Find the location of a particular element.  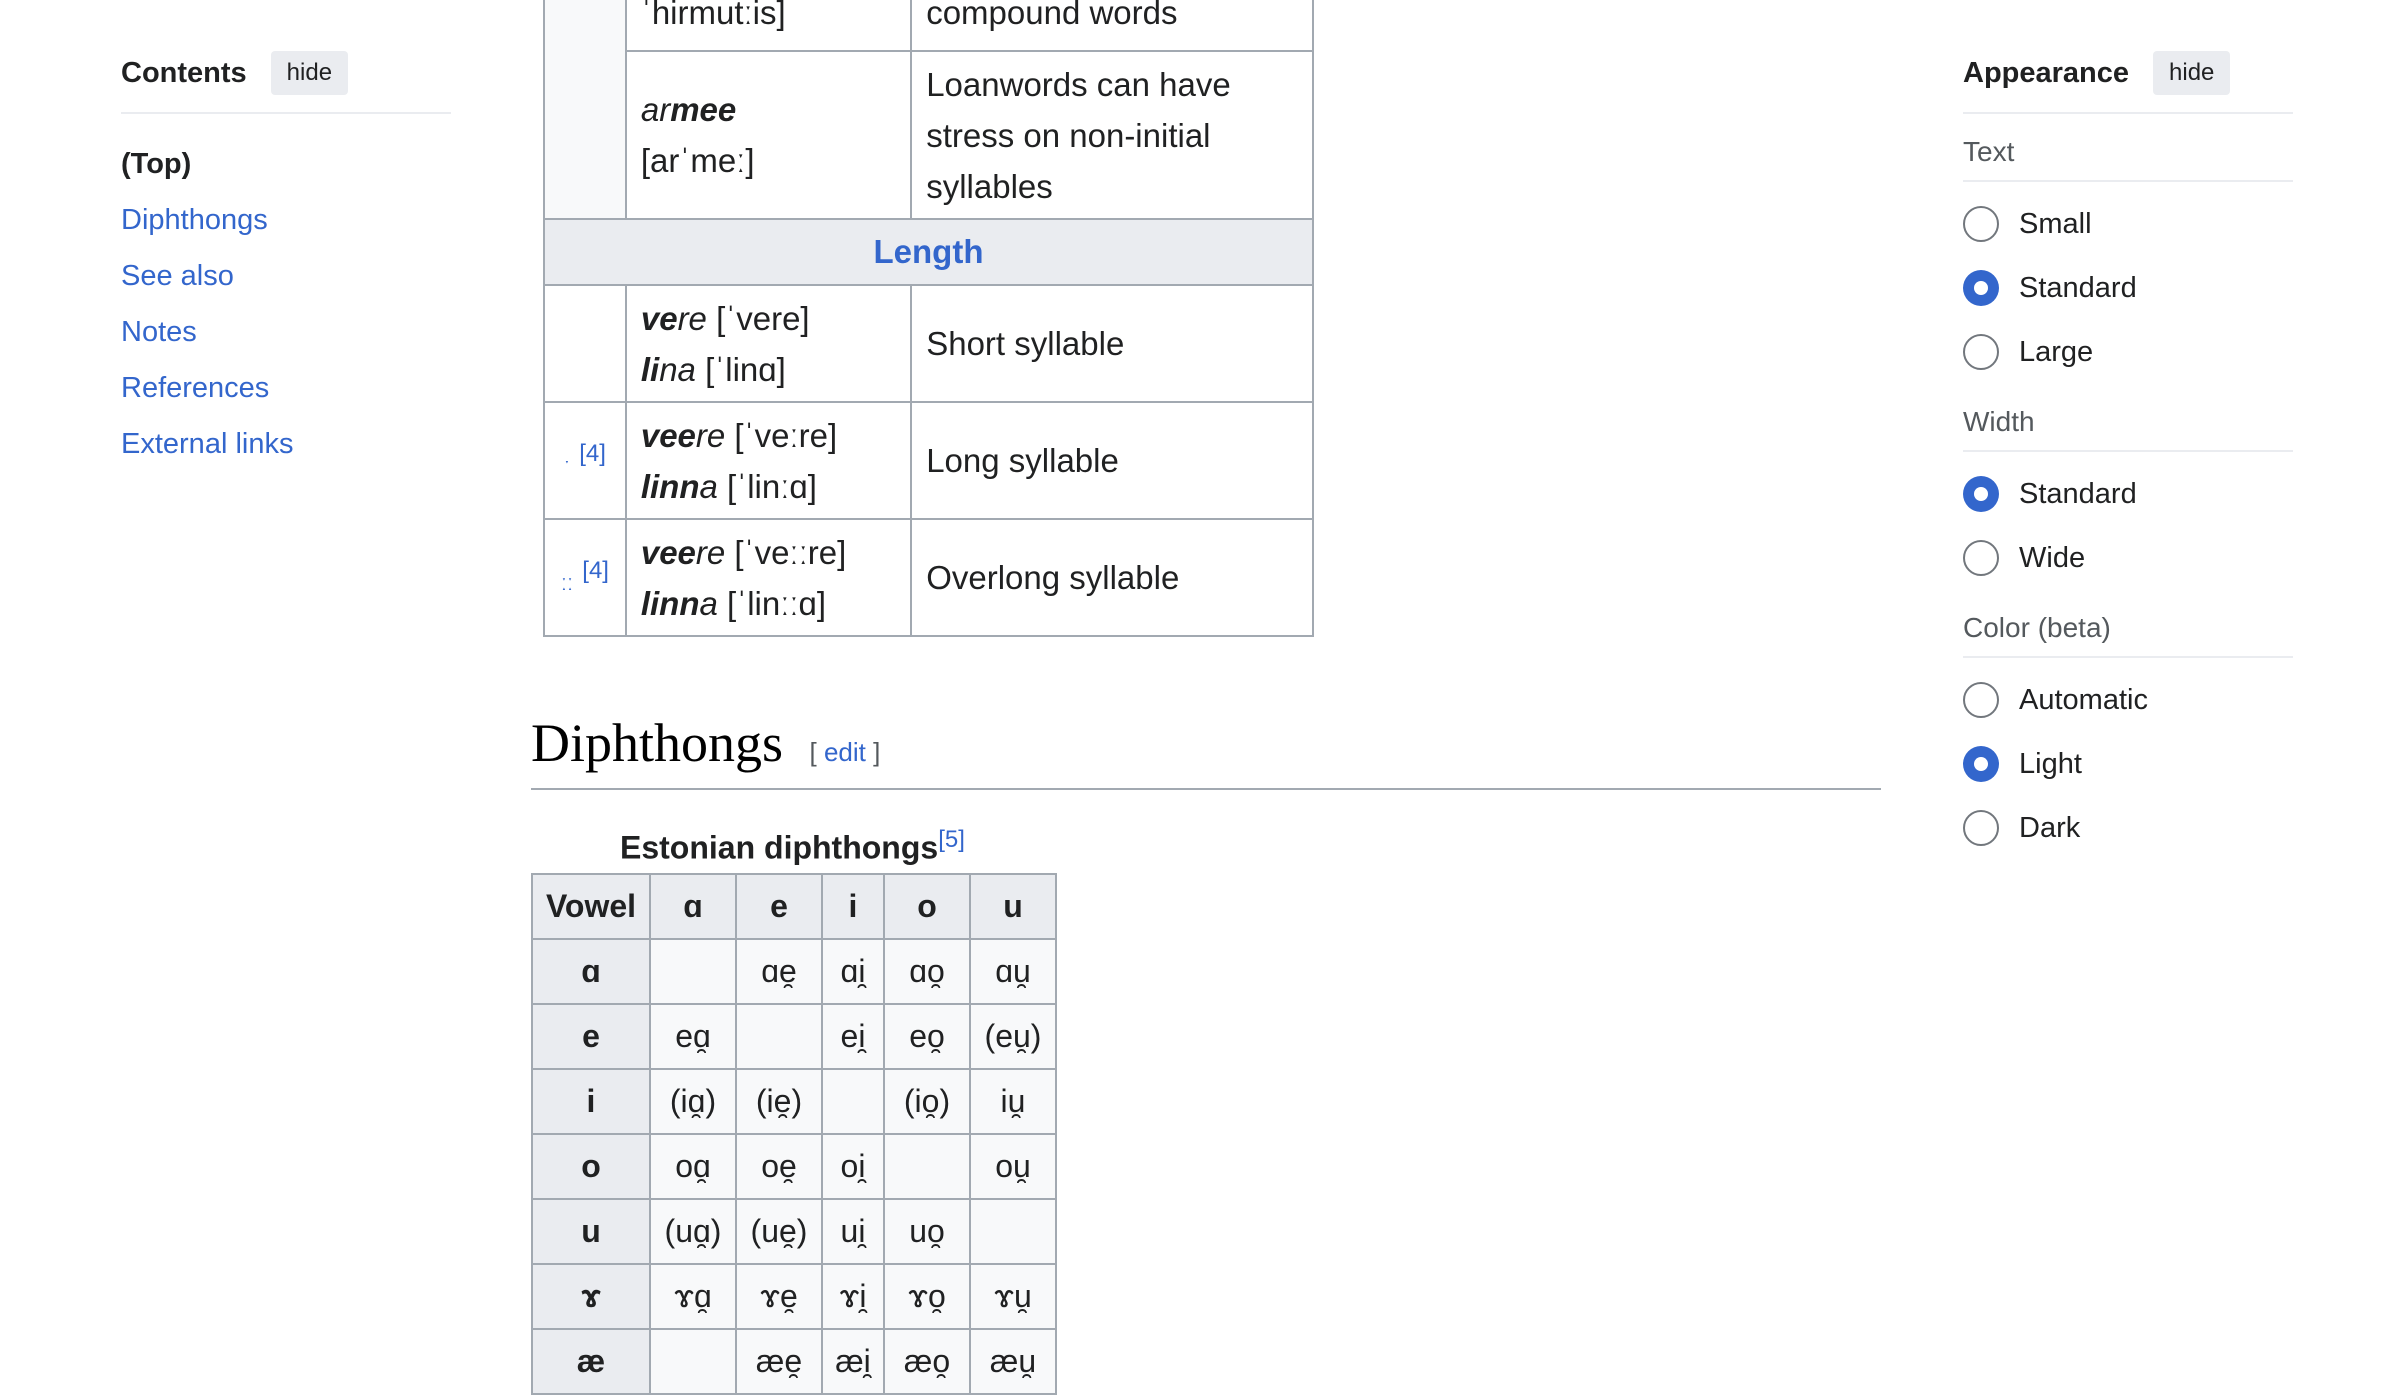

length-mark: ːː is located at coordinates (567, 582).